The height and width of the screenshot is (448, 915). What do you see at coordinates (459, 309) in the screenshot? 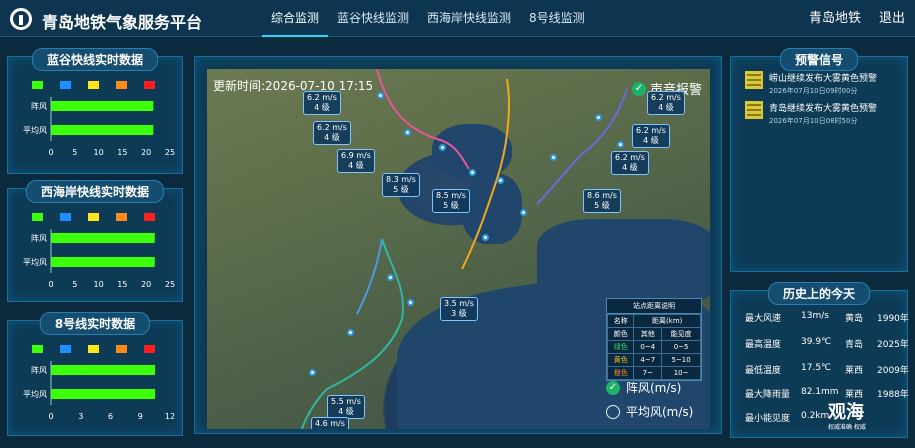
I see `wind-tag: 3.5 m/s 3 级` at bounding box center [459, 309].